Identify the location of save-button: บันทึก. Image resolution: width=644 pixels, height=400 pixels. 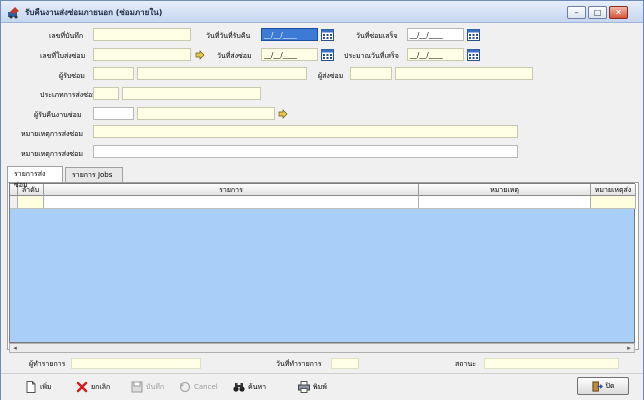
(147, 387).